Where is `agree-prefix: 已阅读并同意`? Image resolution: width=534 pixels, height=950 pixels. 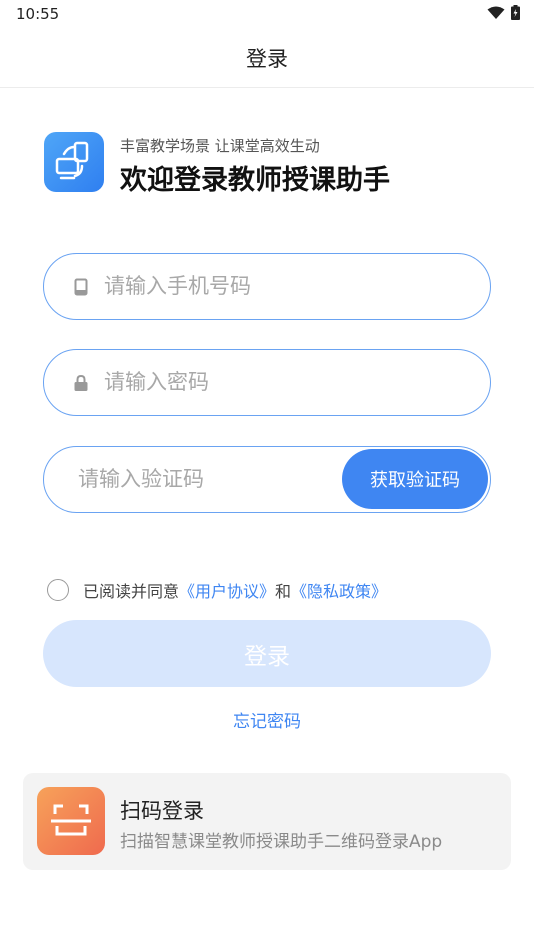 agree-prefix: 已阅读并同意 is located at coordinates (131, 591).